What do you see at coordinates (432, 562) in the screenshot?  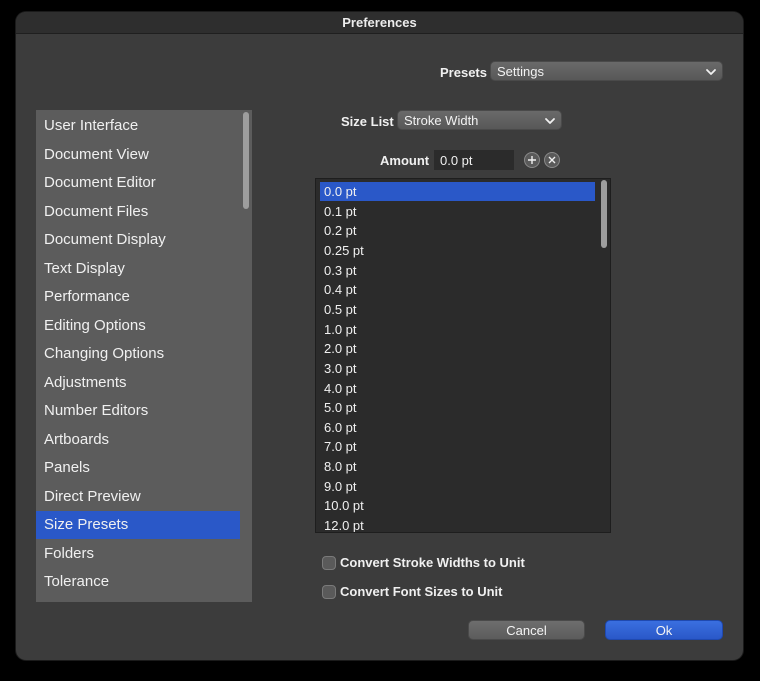 I see `convert-stroke-label: Convert Stroke Widths to Unit` at bounding box center [432, 562].